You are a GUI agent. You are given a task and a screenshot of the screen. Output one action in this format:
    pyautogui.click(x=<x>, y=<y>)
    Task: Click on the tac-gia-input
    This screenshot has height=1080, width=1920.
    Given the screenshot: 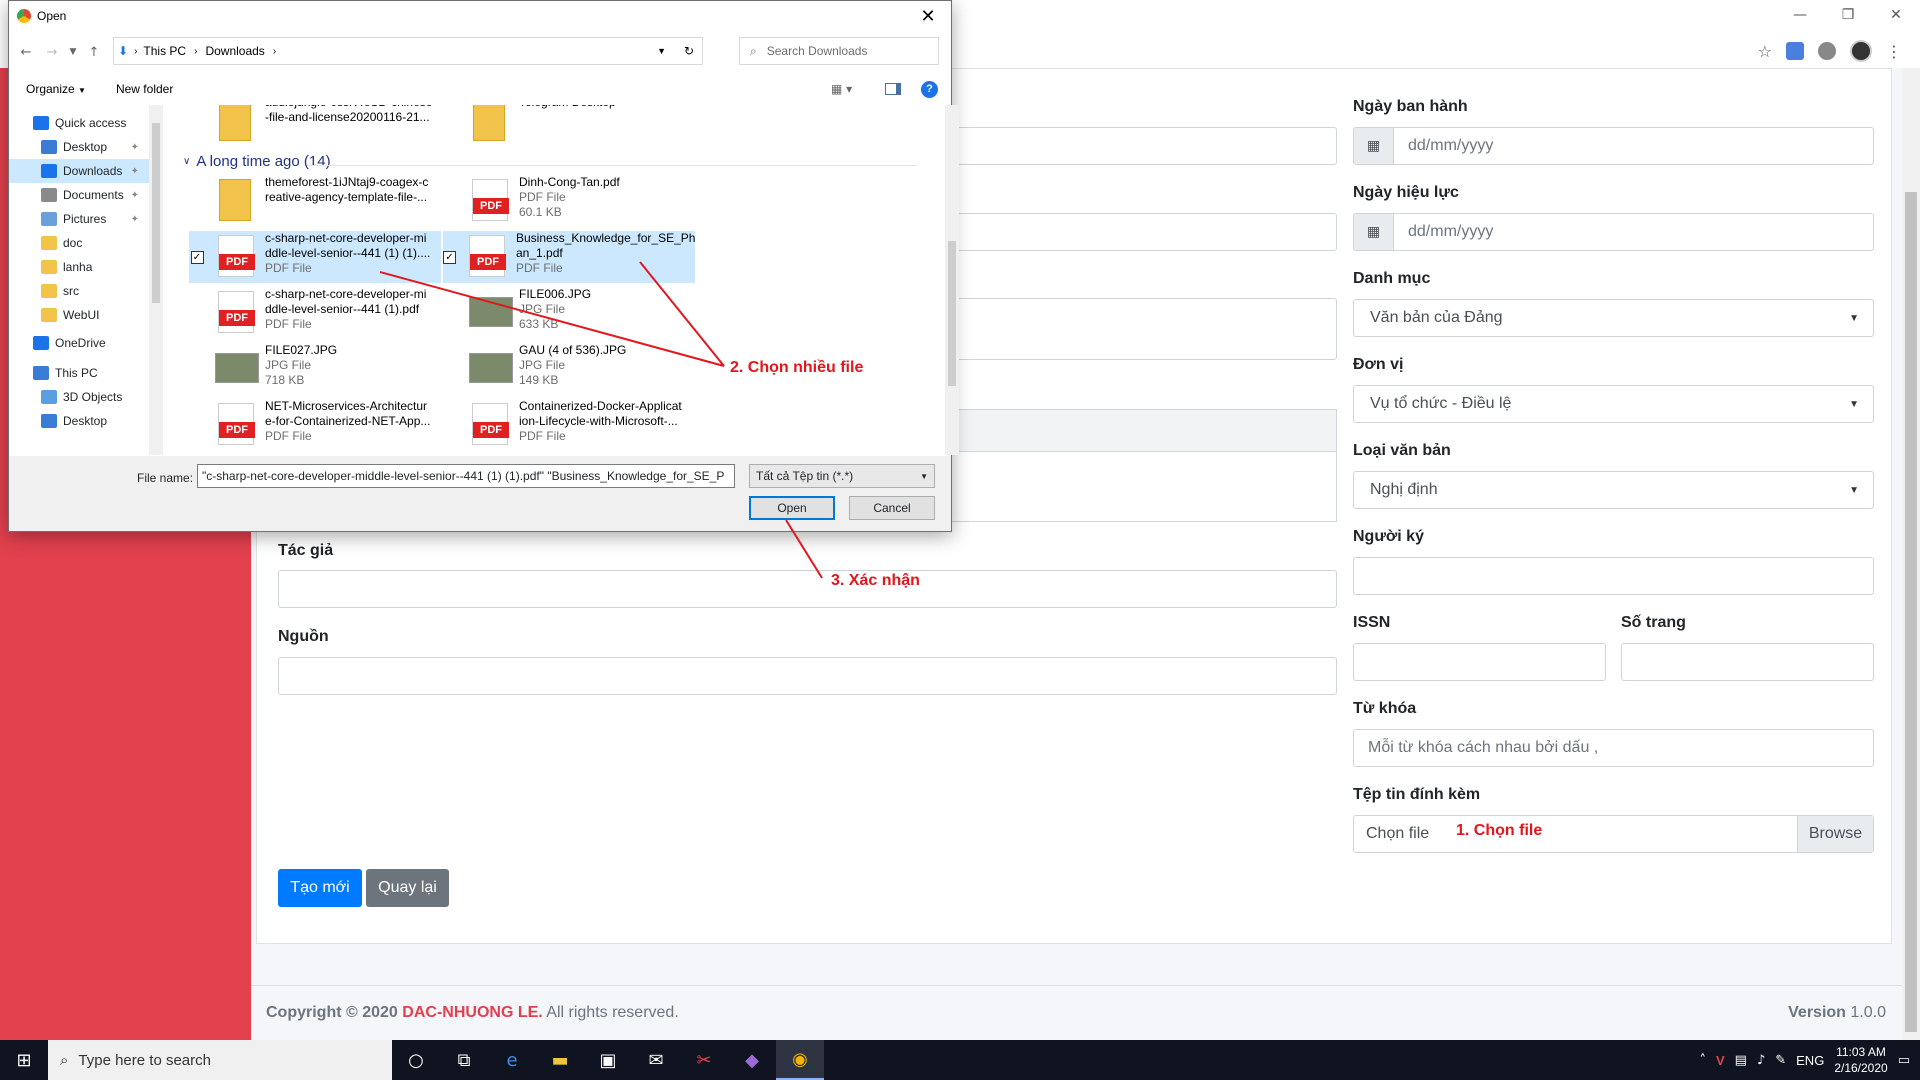 What is the action you would take?
    pyautogui.click(x=807, y=589)
    